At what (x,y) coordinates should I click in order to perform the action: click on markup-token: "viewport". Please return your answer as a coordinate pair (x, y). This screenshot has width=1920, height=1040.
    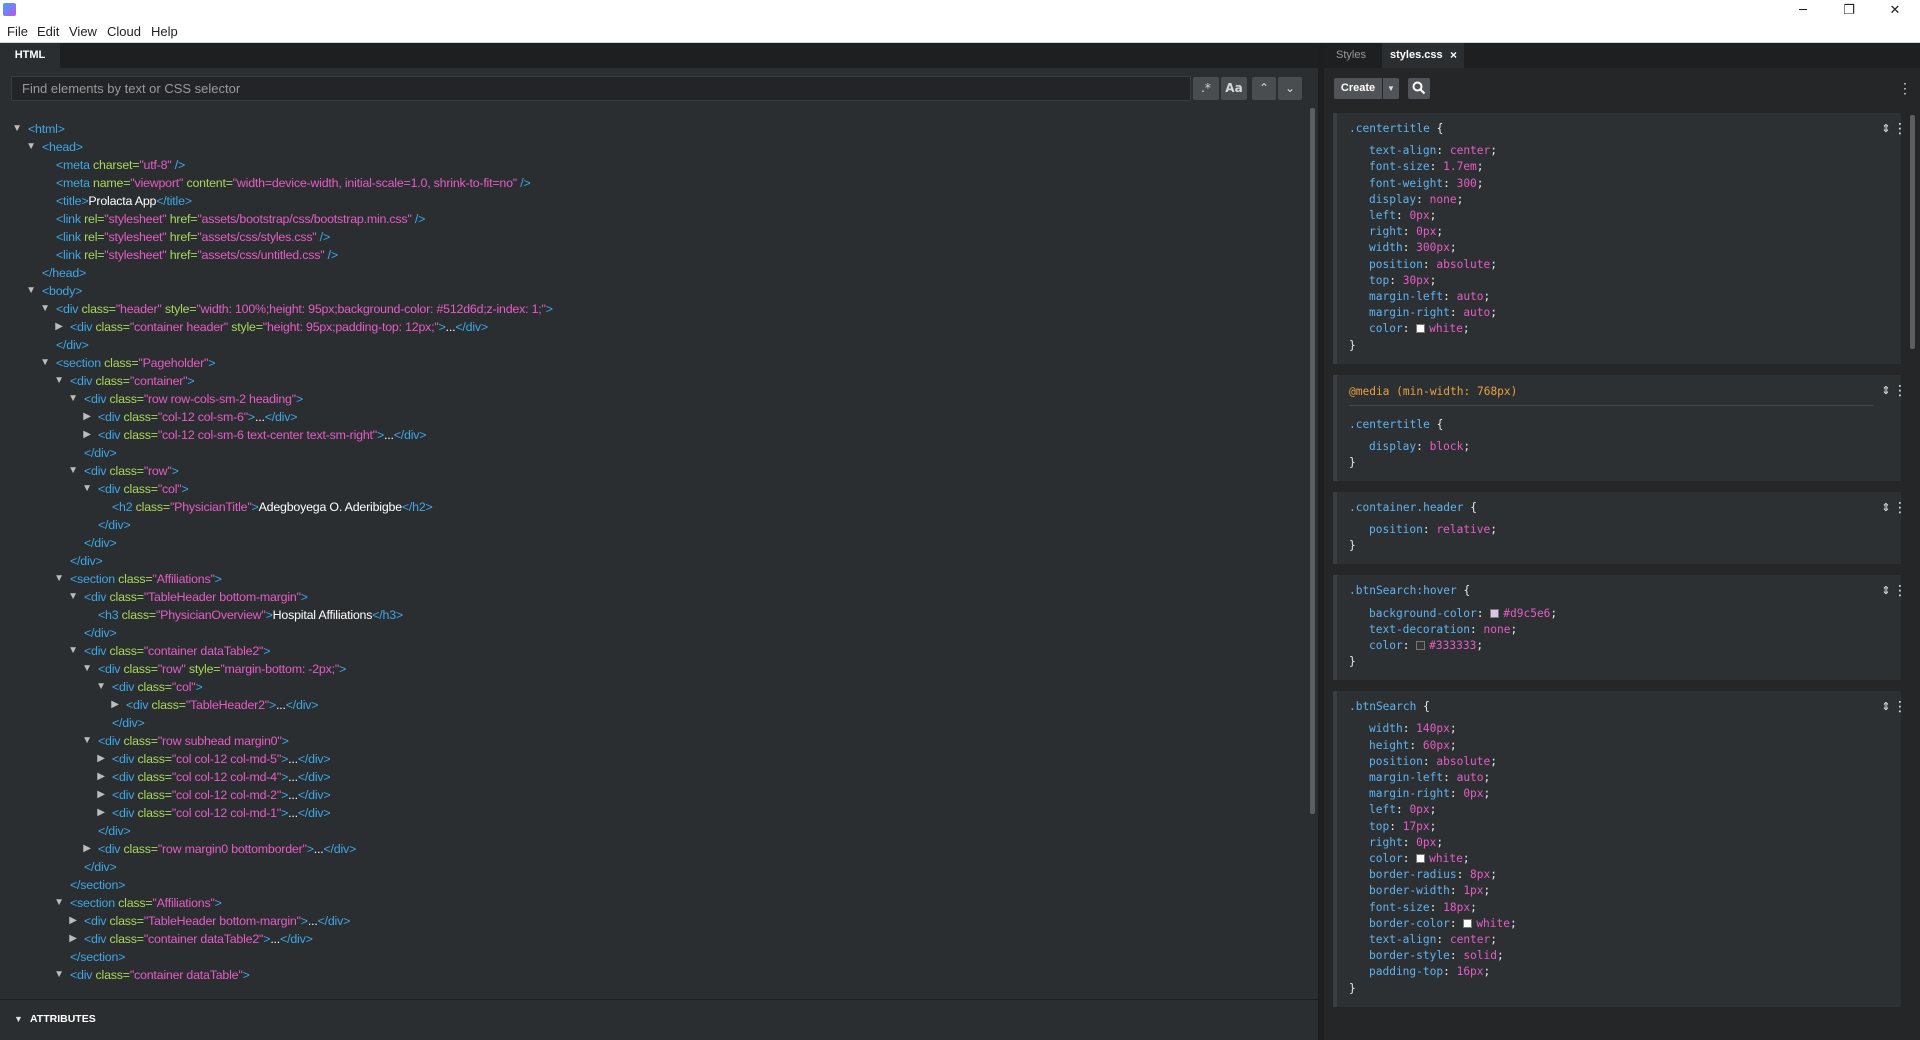
    Looking at the image, I should click on (157, 183).